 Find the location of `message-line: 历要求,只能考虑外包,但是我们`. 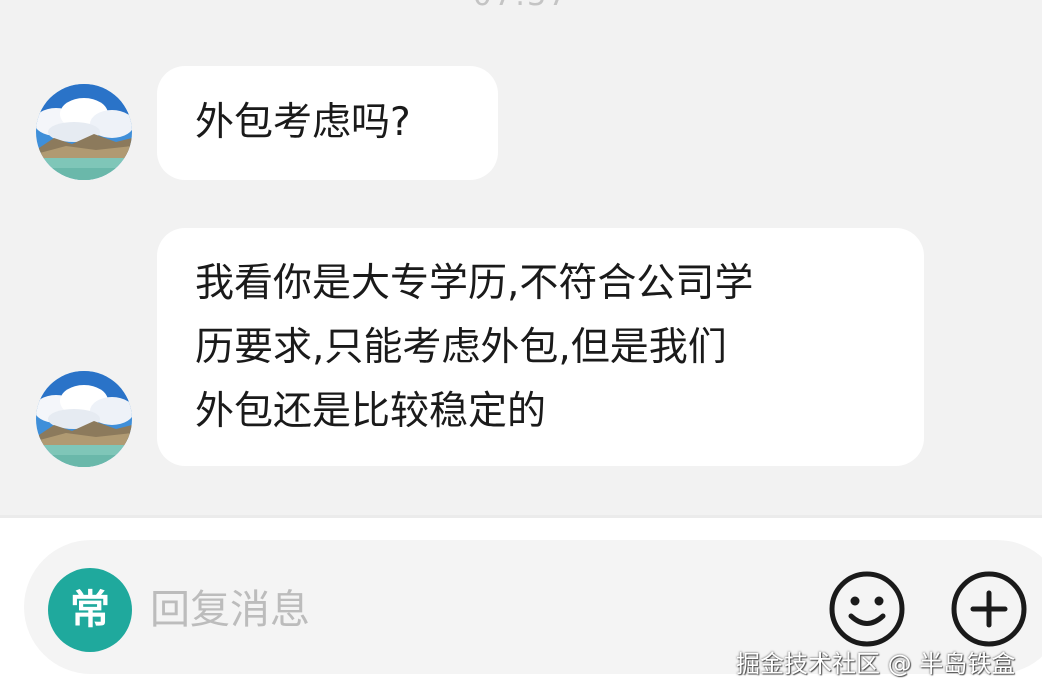

message-line: 历要求,只能考虑外包,但是我们 is located at coordinates (461, 347).